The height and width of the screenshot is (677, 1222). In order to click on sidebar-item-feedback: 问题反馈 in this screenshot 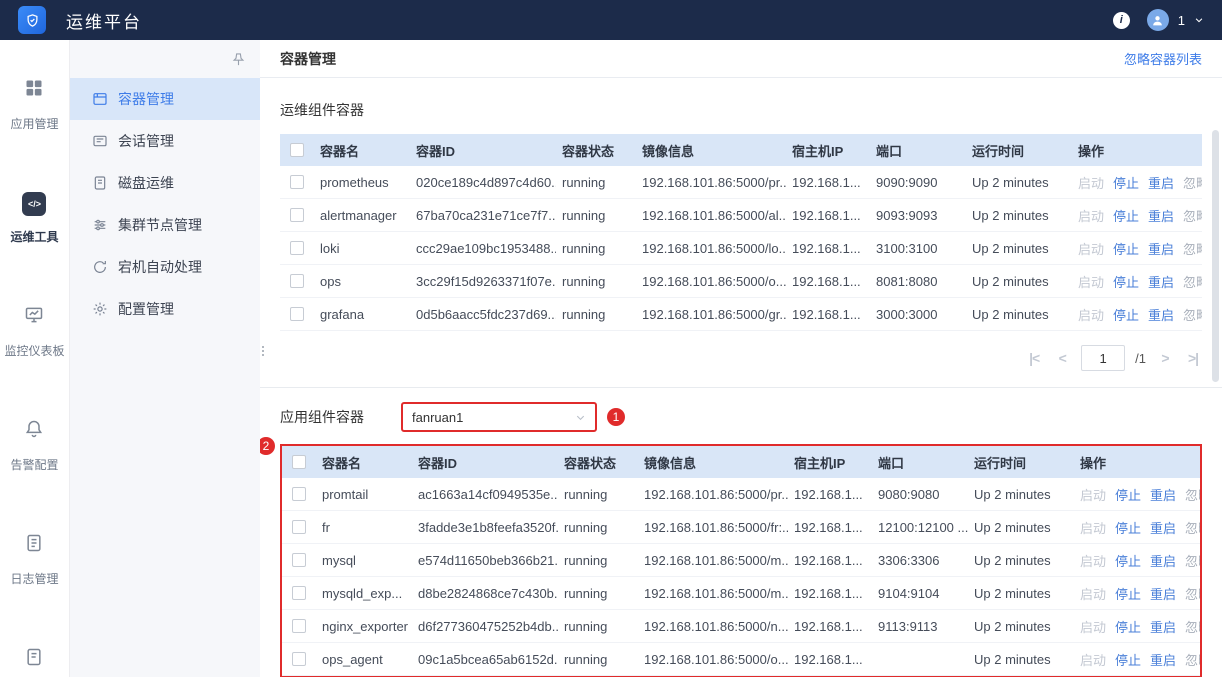, I will do `click(34, 662)`.